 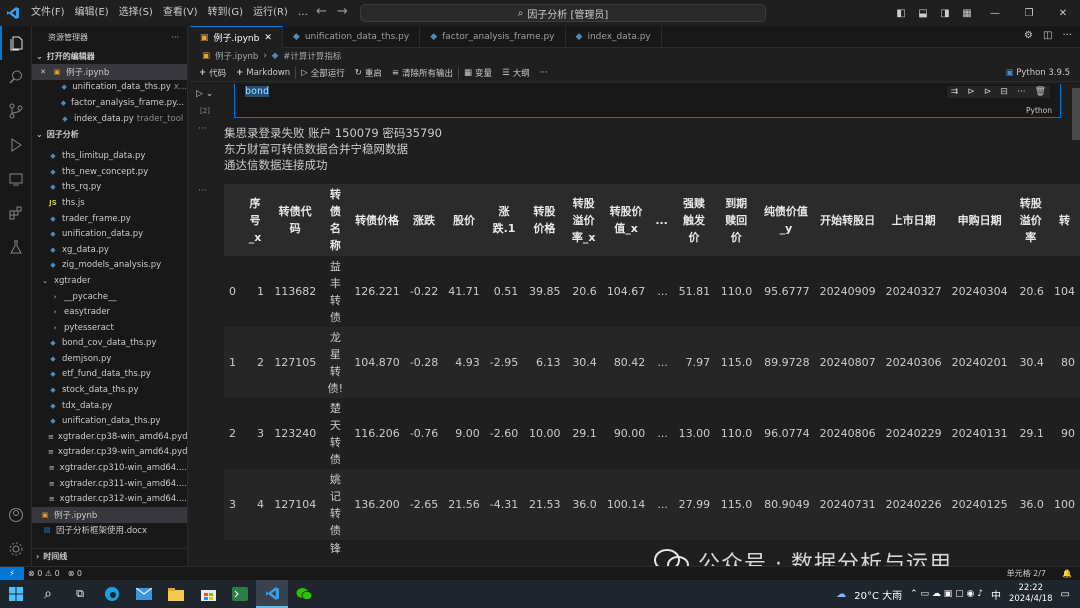 I want to click on vertical-scrollbar, so click(x=1076, y=114).